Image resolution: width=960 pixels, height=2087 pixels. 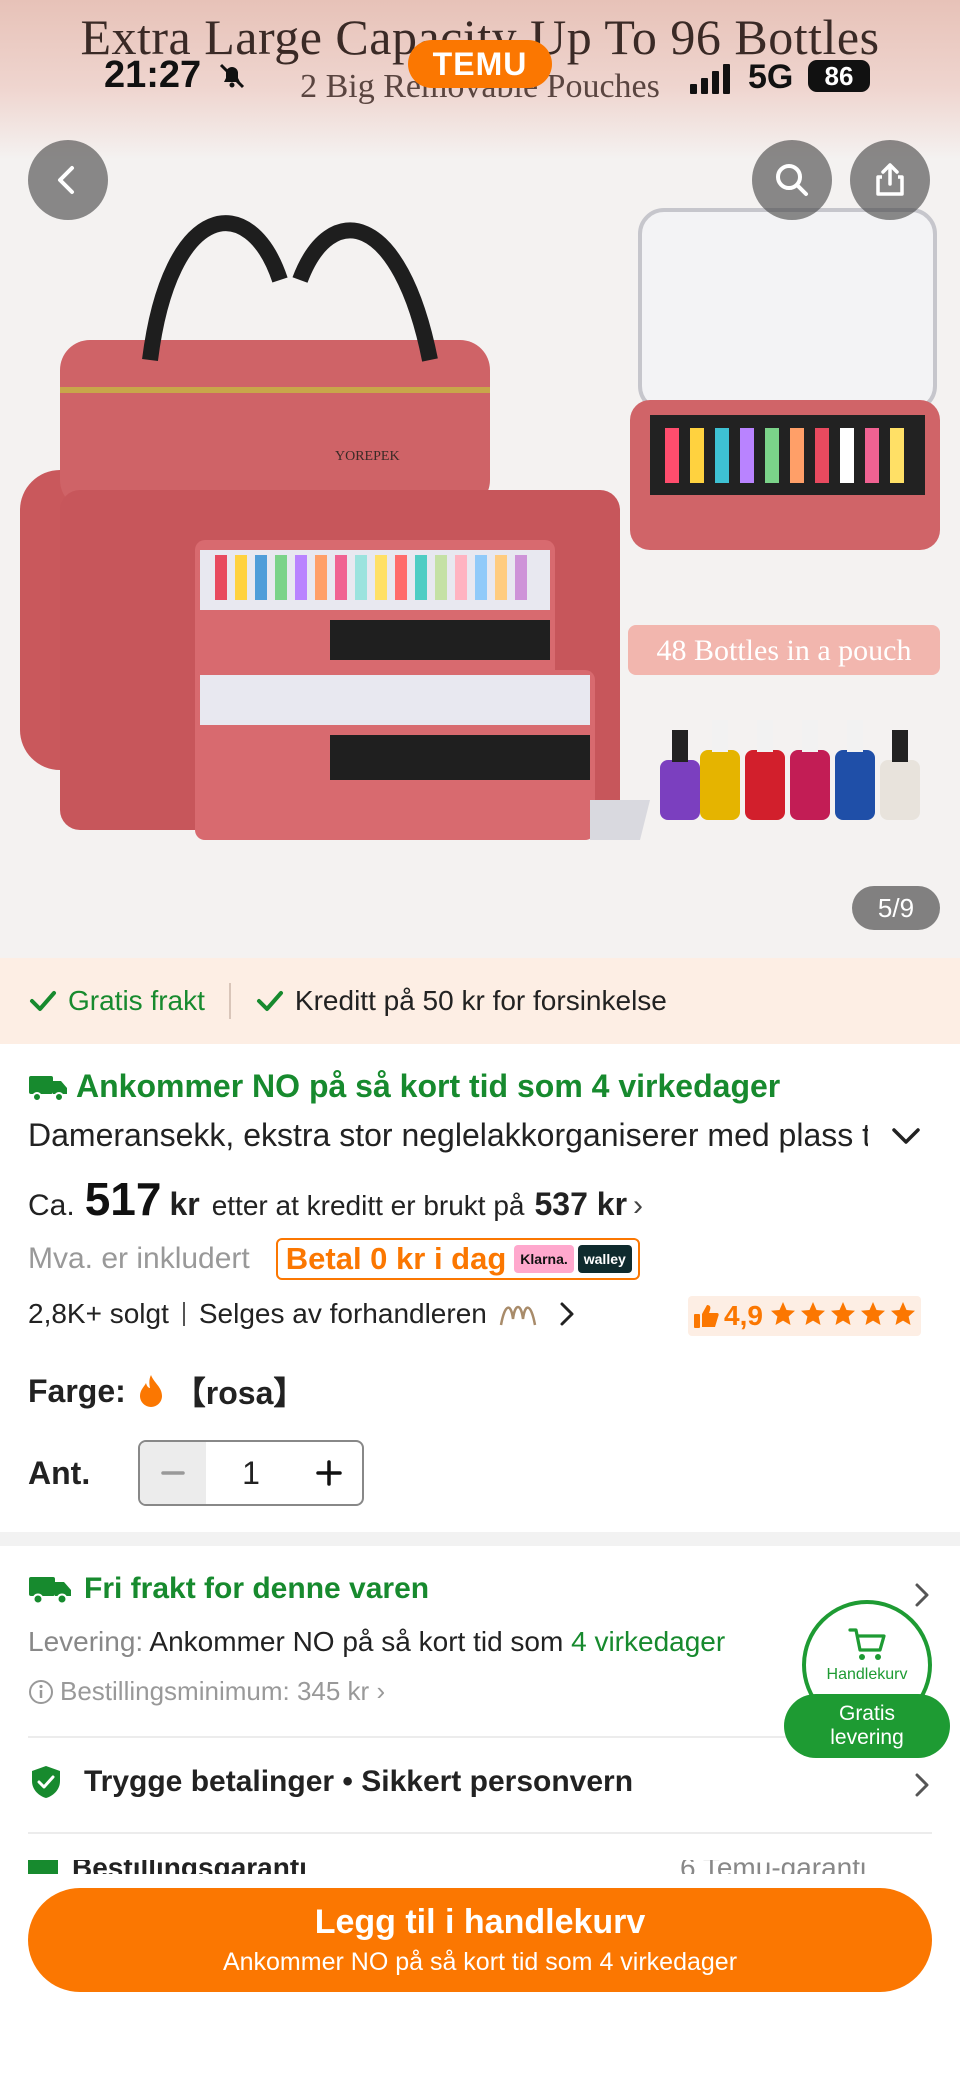 I want to click on price-before-credit: 537 kr, so click(x=581, y=1204).